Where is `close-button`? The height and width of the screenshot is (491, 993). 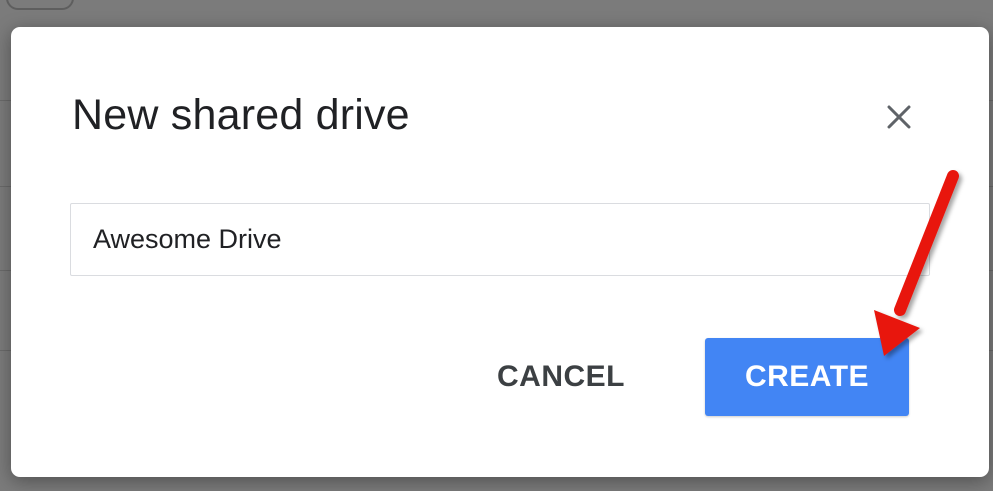 close-button is located at coordinates (899, 117).